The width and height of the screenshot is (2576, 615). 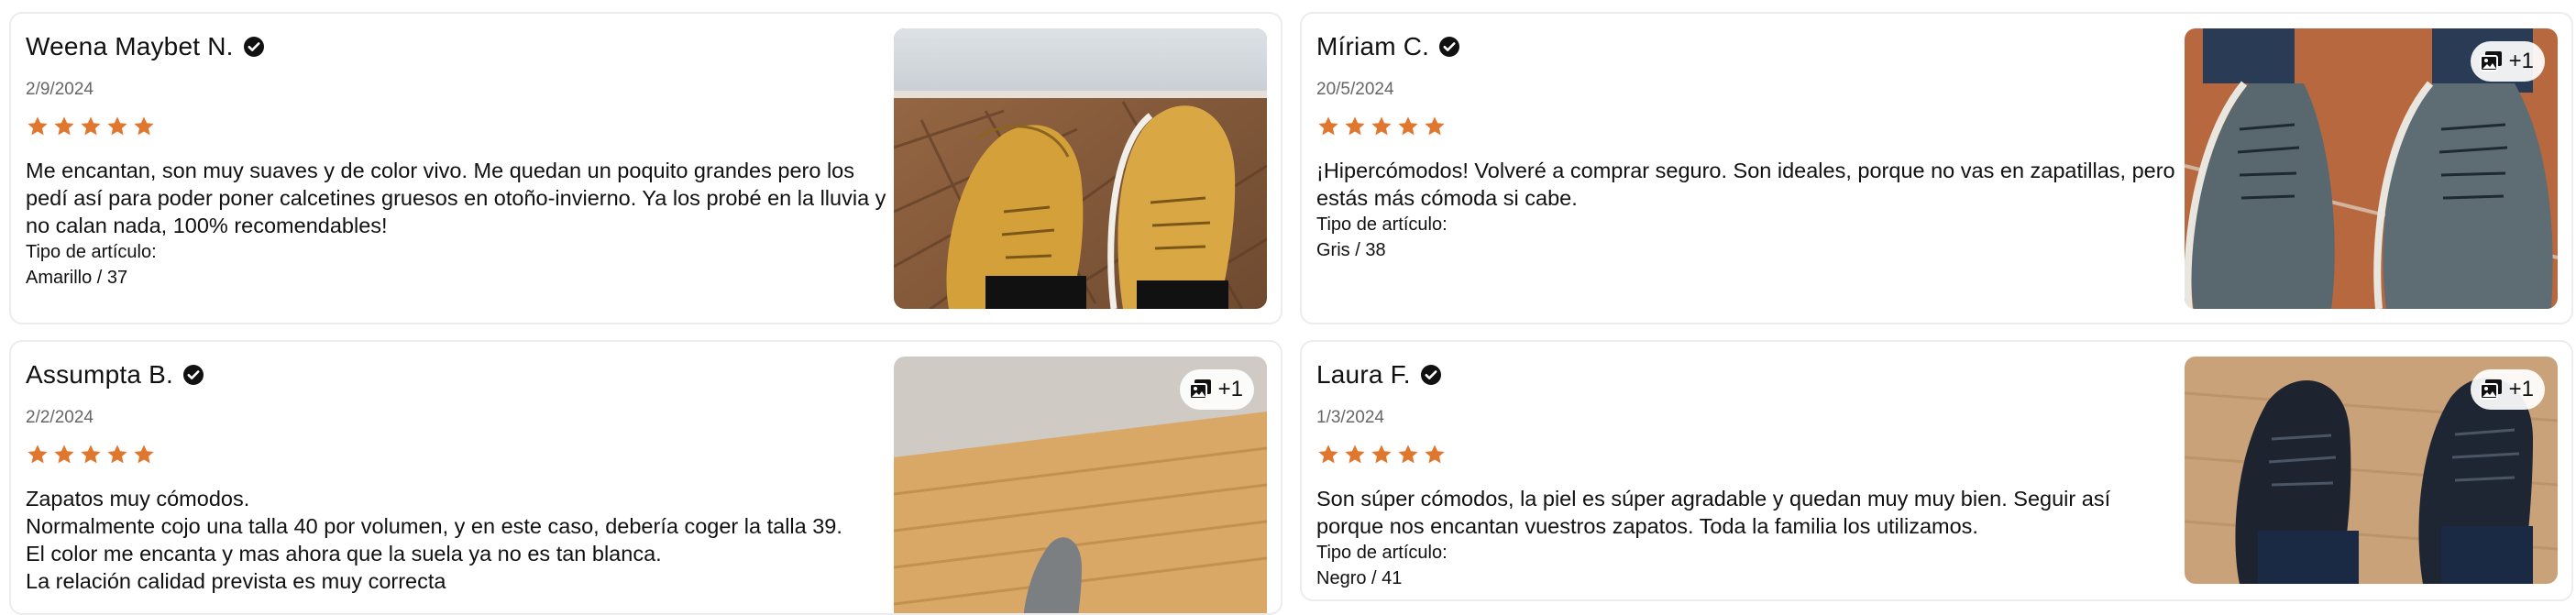 I want to click on reviewer-row: Weena Maybet N., so click(x=145, y=46).